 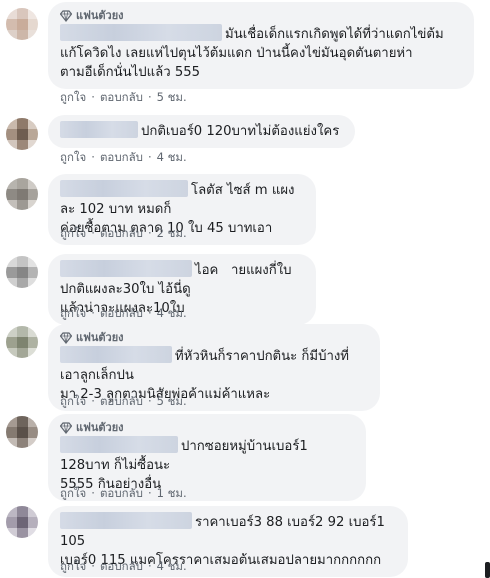 I want to click on timestamp: 2 ชม., so click(x=172, y=233).